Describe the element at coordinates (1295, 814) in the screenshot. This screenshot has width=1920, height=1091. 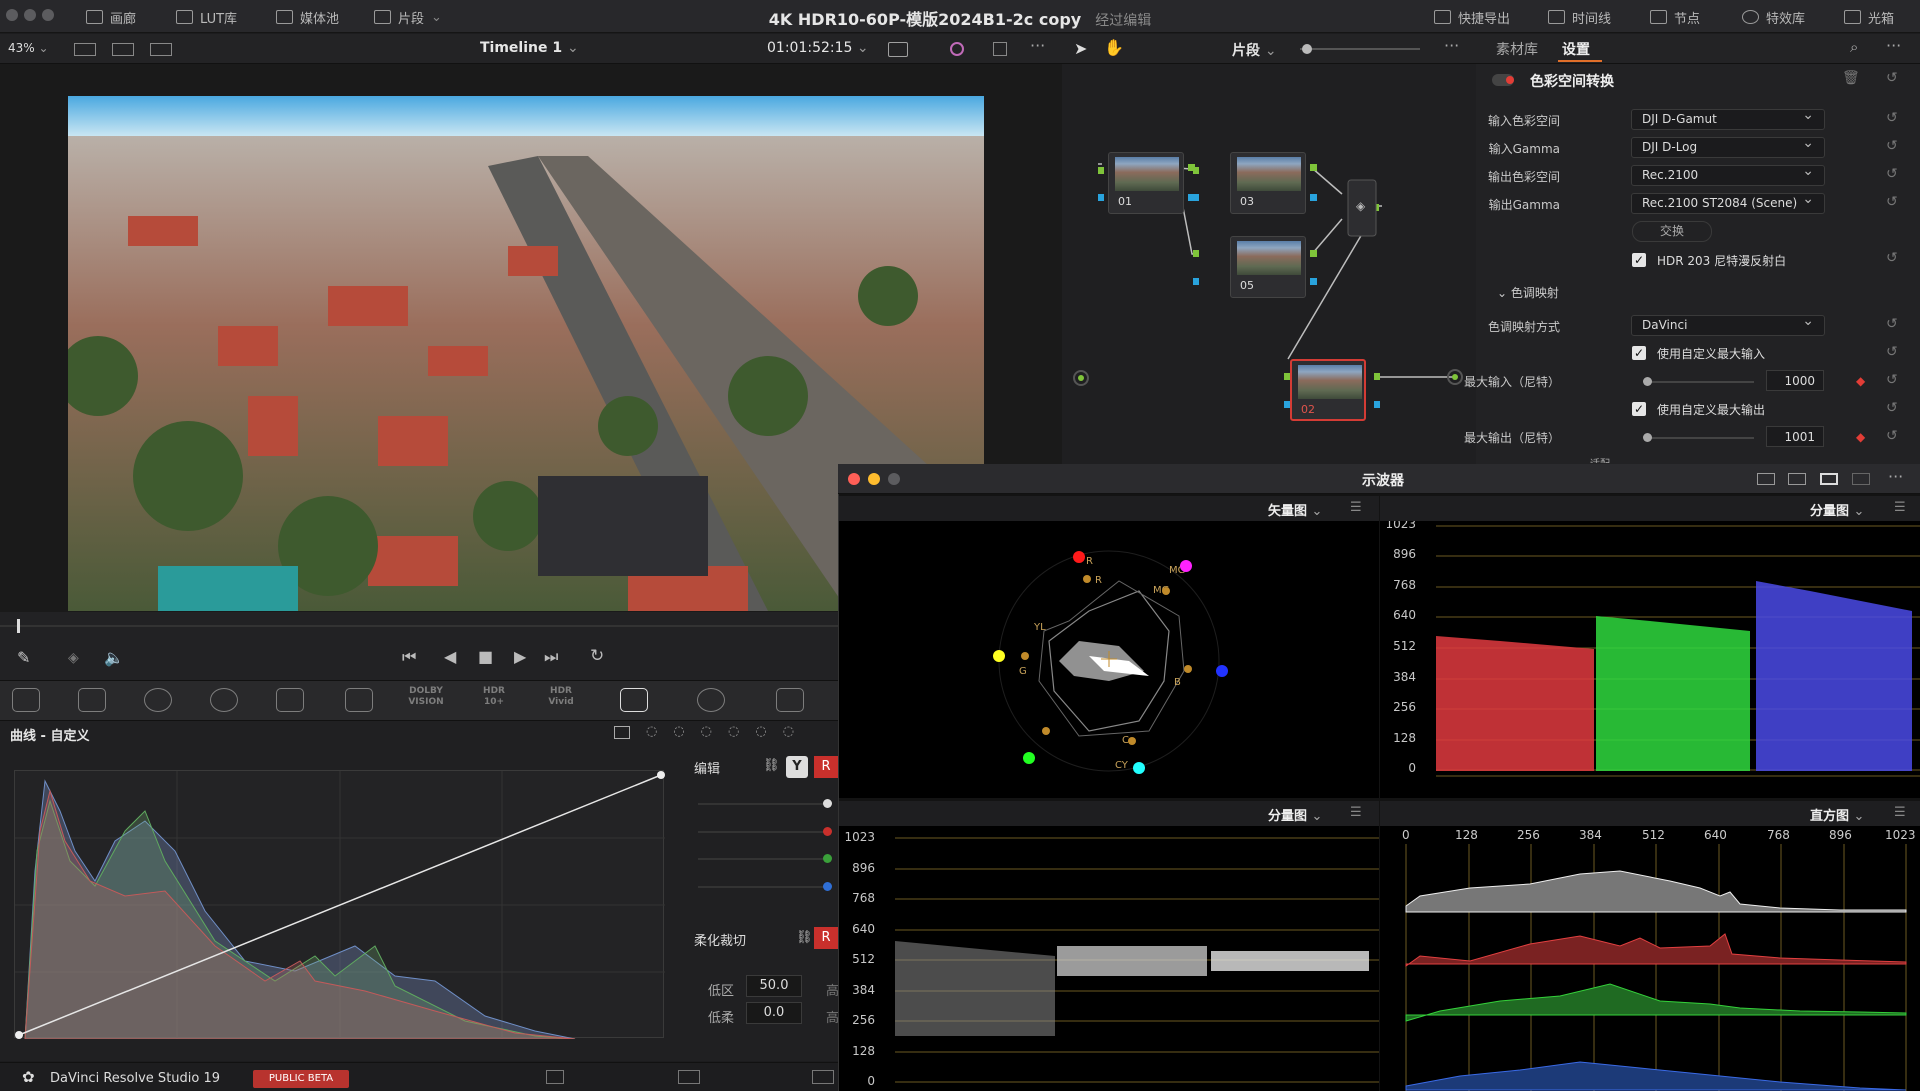
I see `luma-parade-select: 分量图 ⌄` at that location.